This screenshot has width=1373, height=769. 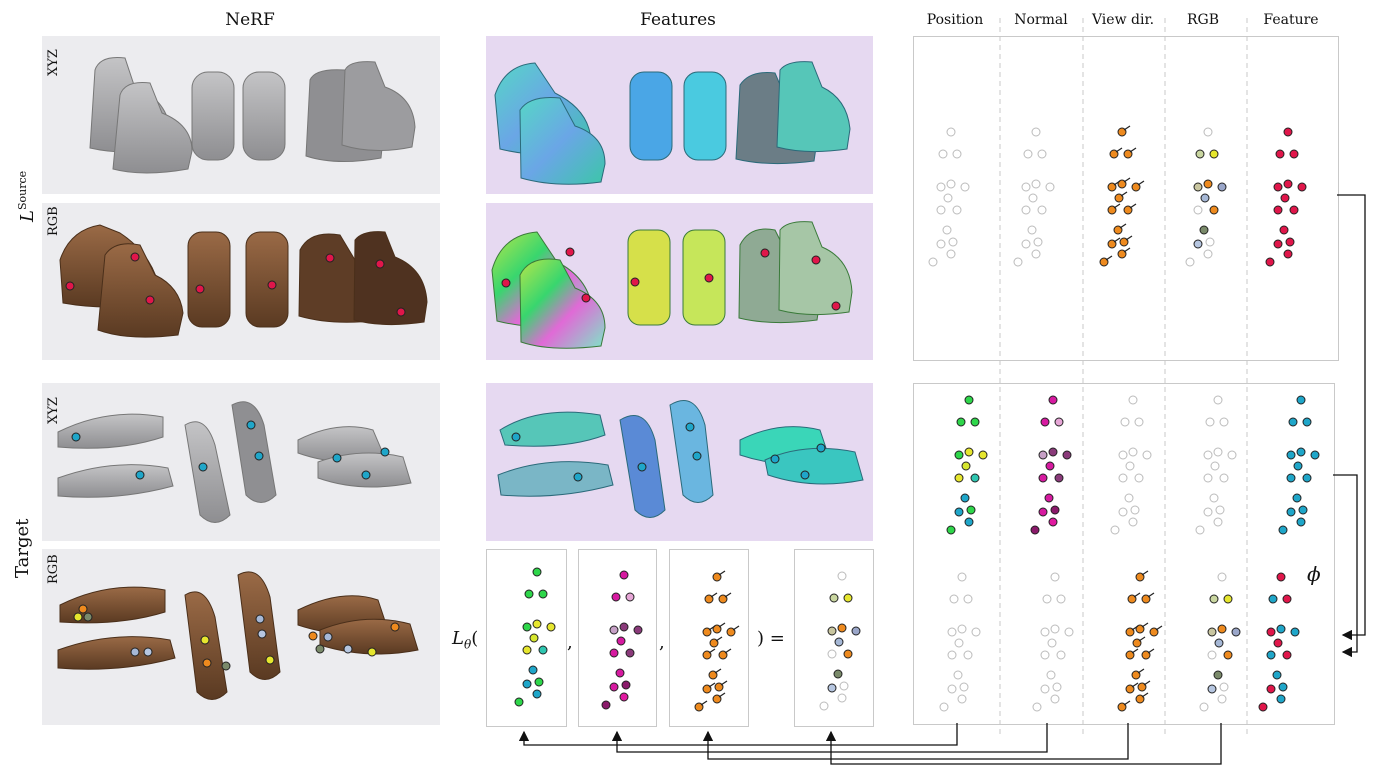 I want to click on target-rgb-shoes, so click(x=238, y=635).